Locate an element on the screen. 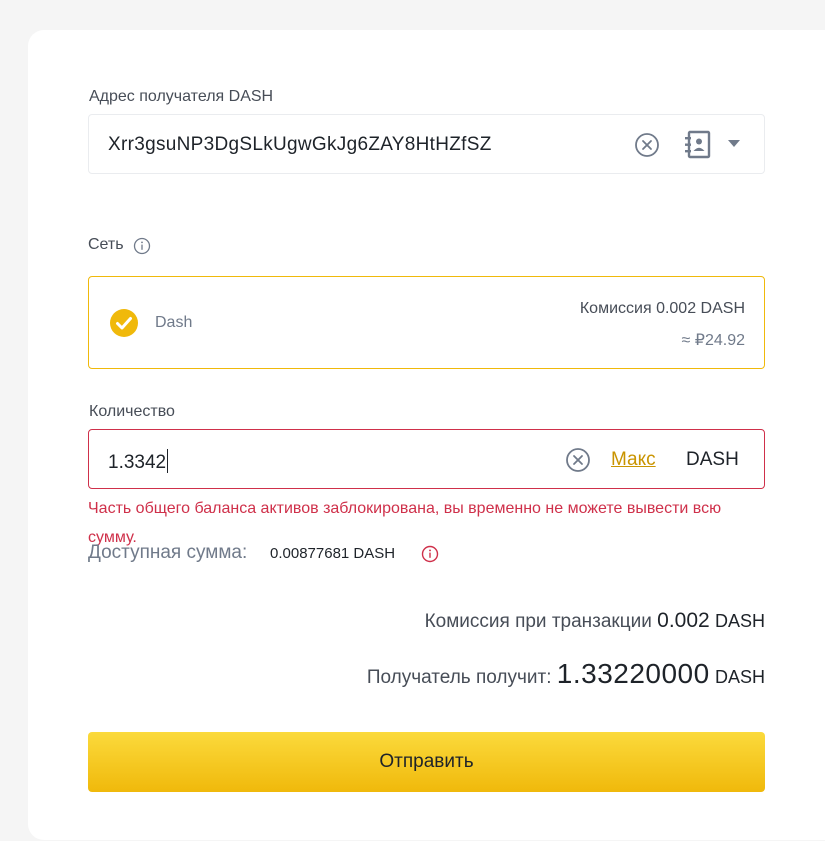 This screenshot has width=825, height=841. receive-value: 1.33220000 is located at coordinates (633, 673).